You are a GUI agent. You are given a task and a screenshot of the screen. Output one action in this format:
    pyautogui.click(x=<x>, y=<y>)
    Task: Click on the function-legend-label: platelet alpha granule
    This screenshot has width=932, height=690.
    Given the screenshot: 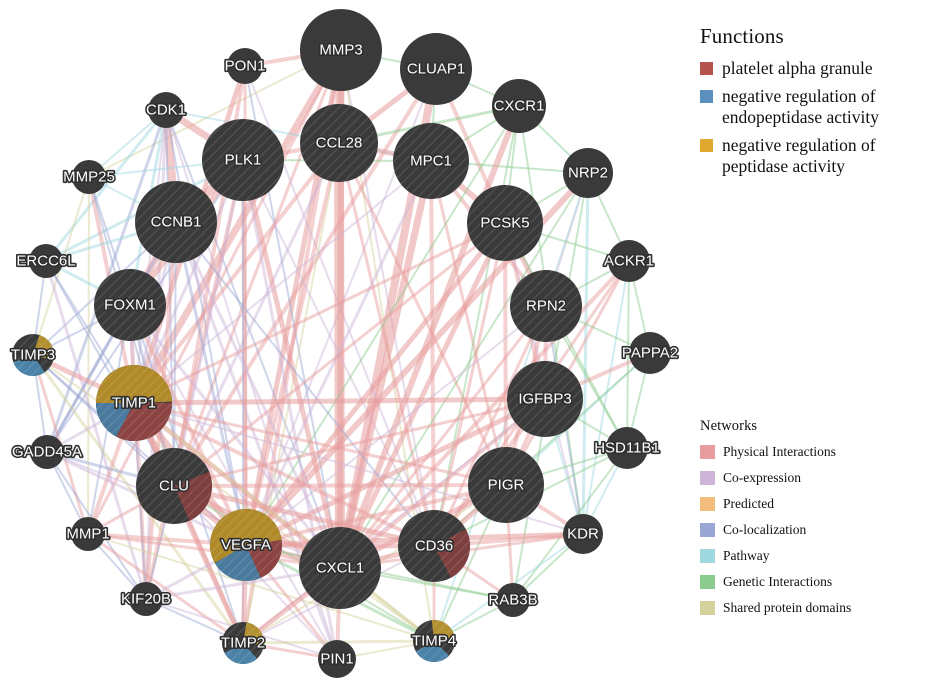 What is the action you would take?
    pyautogui.click(x=797, y=68)
    